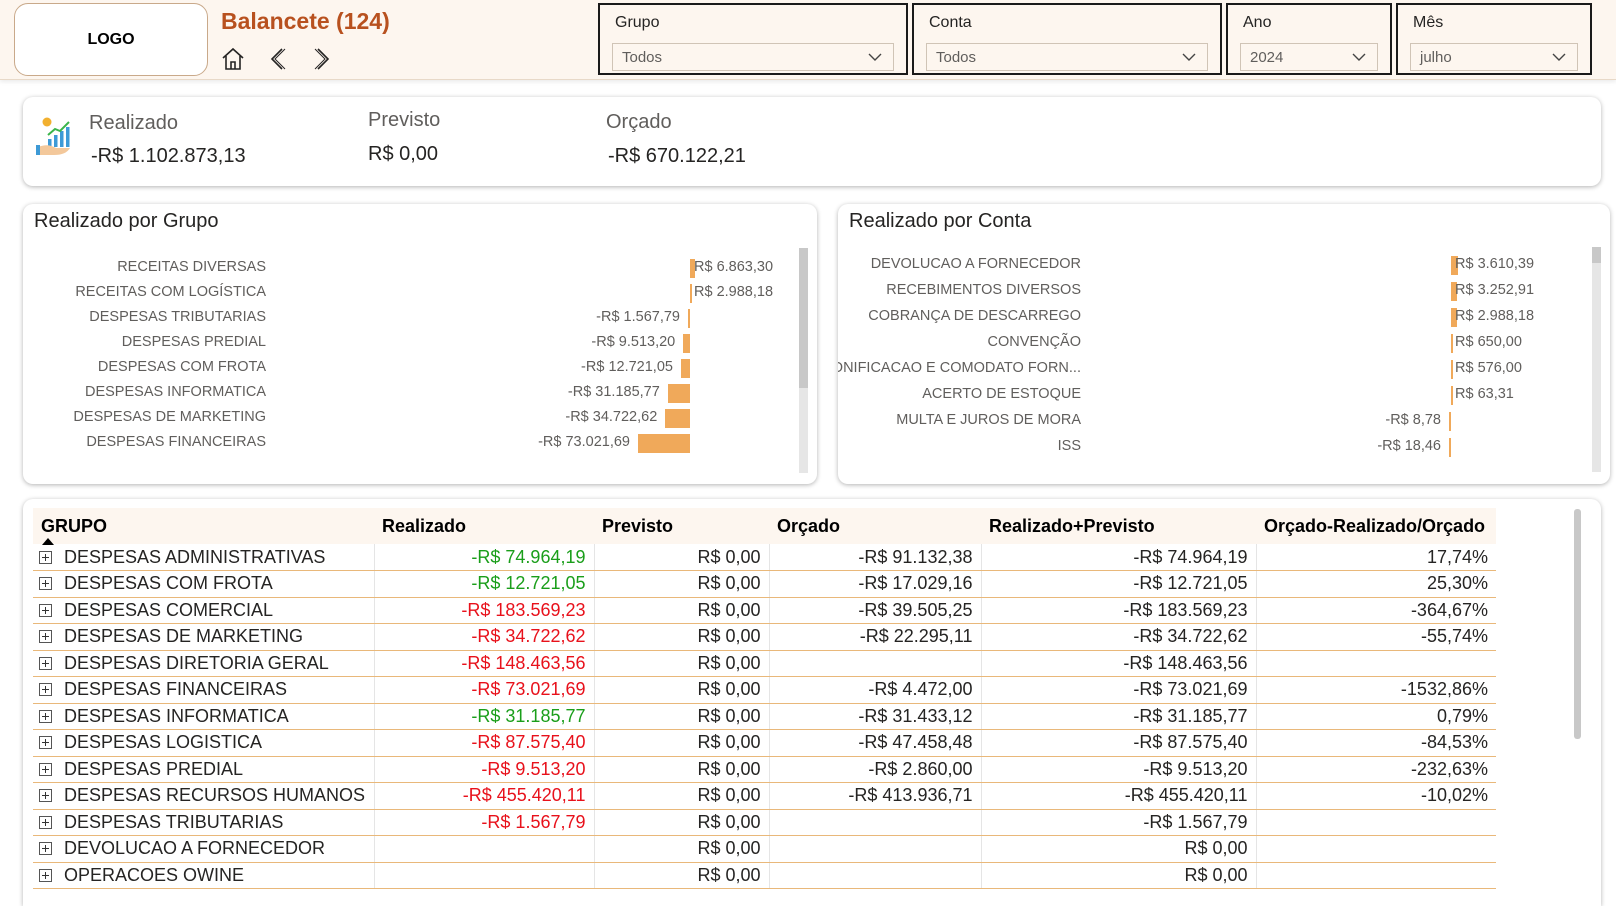 The height and width of the screenshot is (906, 1616). Describe the element at coordinates (215, 795) in the screenshot. I see `row-group-name: DESPESAS RECURSOS HUMANOS` at that location.